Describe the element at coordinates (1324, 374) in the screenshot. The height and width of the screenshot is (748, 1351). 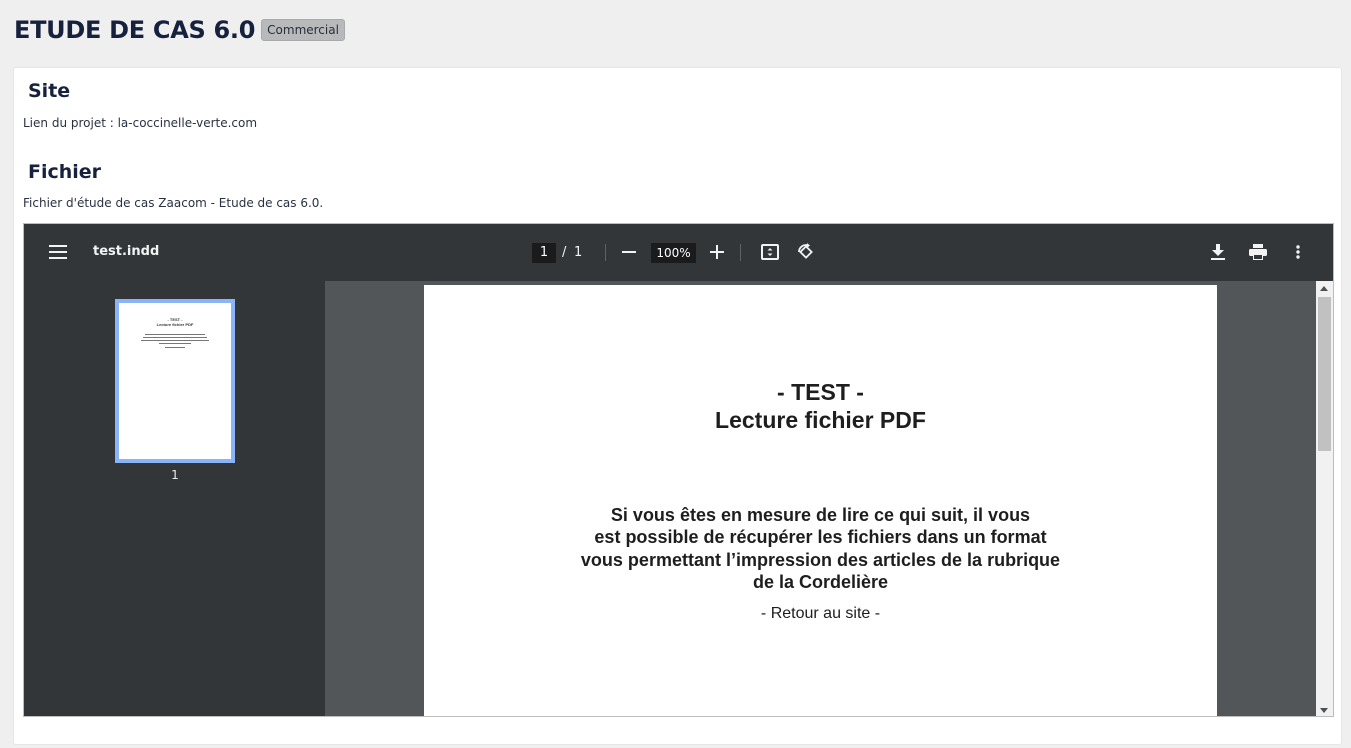
I see `scrollbar-thumb` at that location.